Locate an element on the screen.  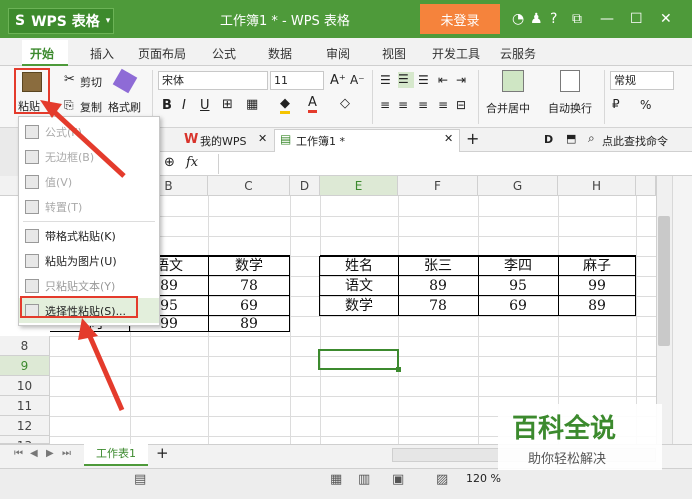
normal-view-icon: ▦ is located at coordinates (336, 479).